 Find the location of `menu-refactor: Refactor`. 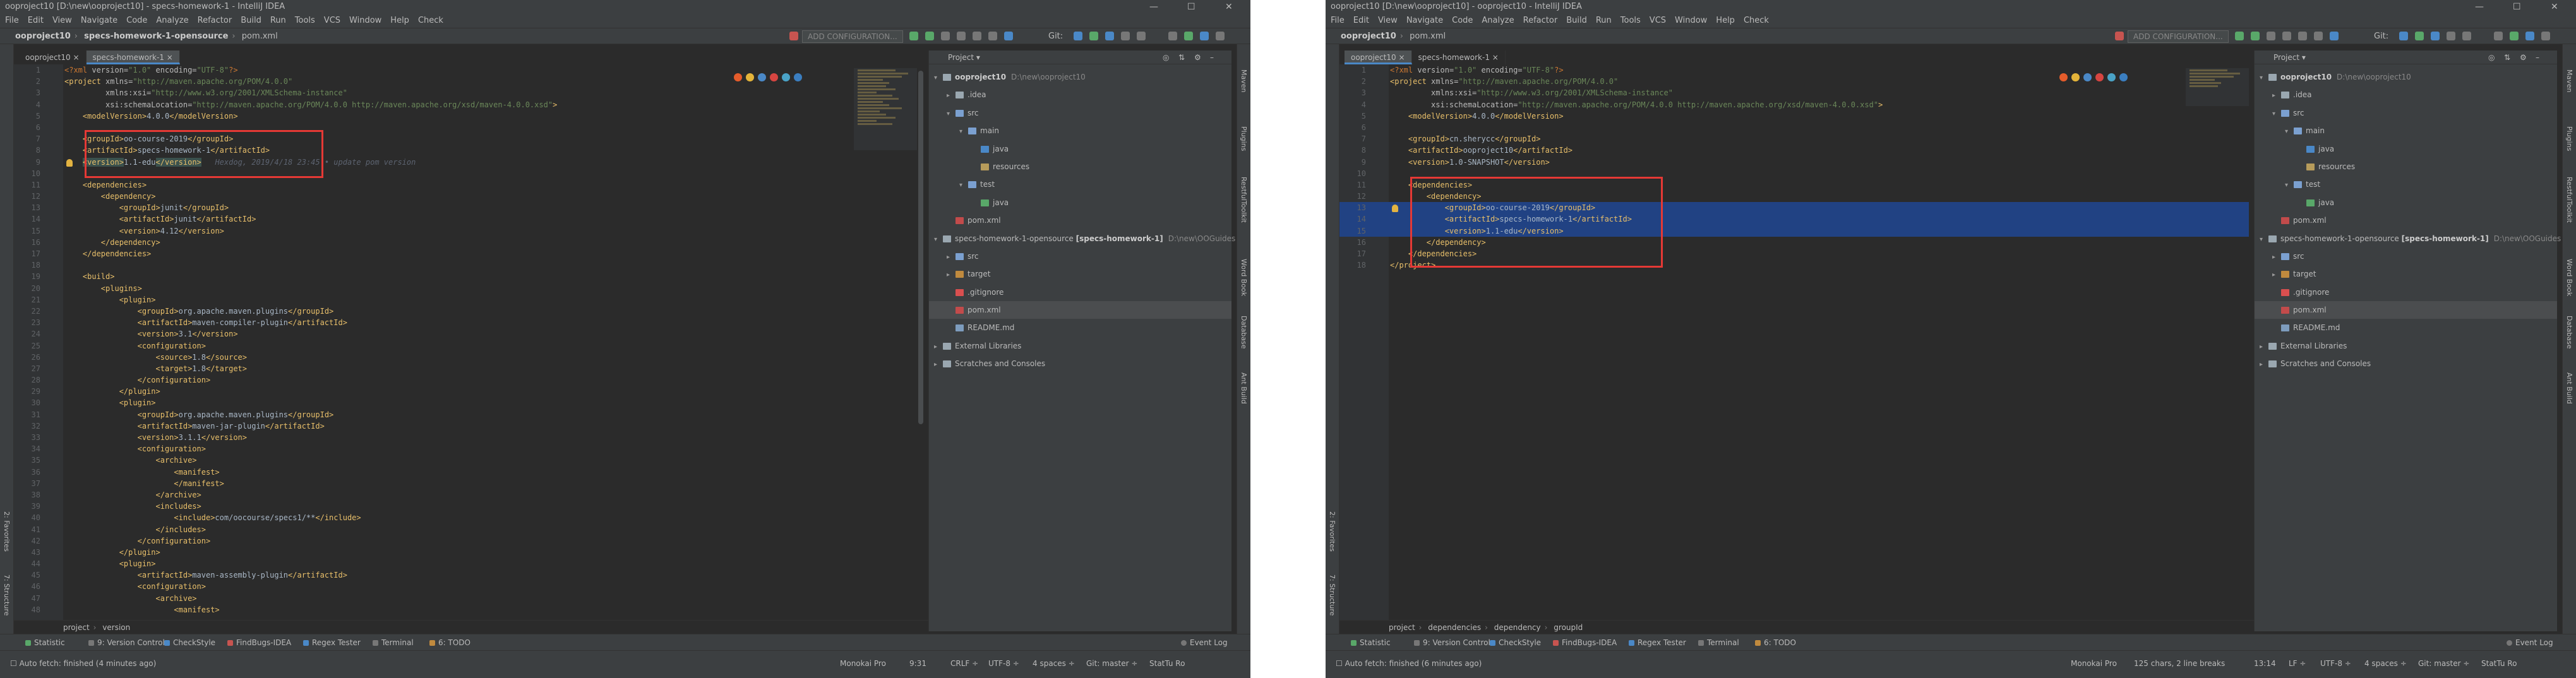

menu-refactor: Refactor is located at coordinates (215, 21).